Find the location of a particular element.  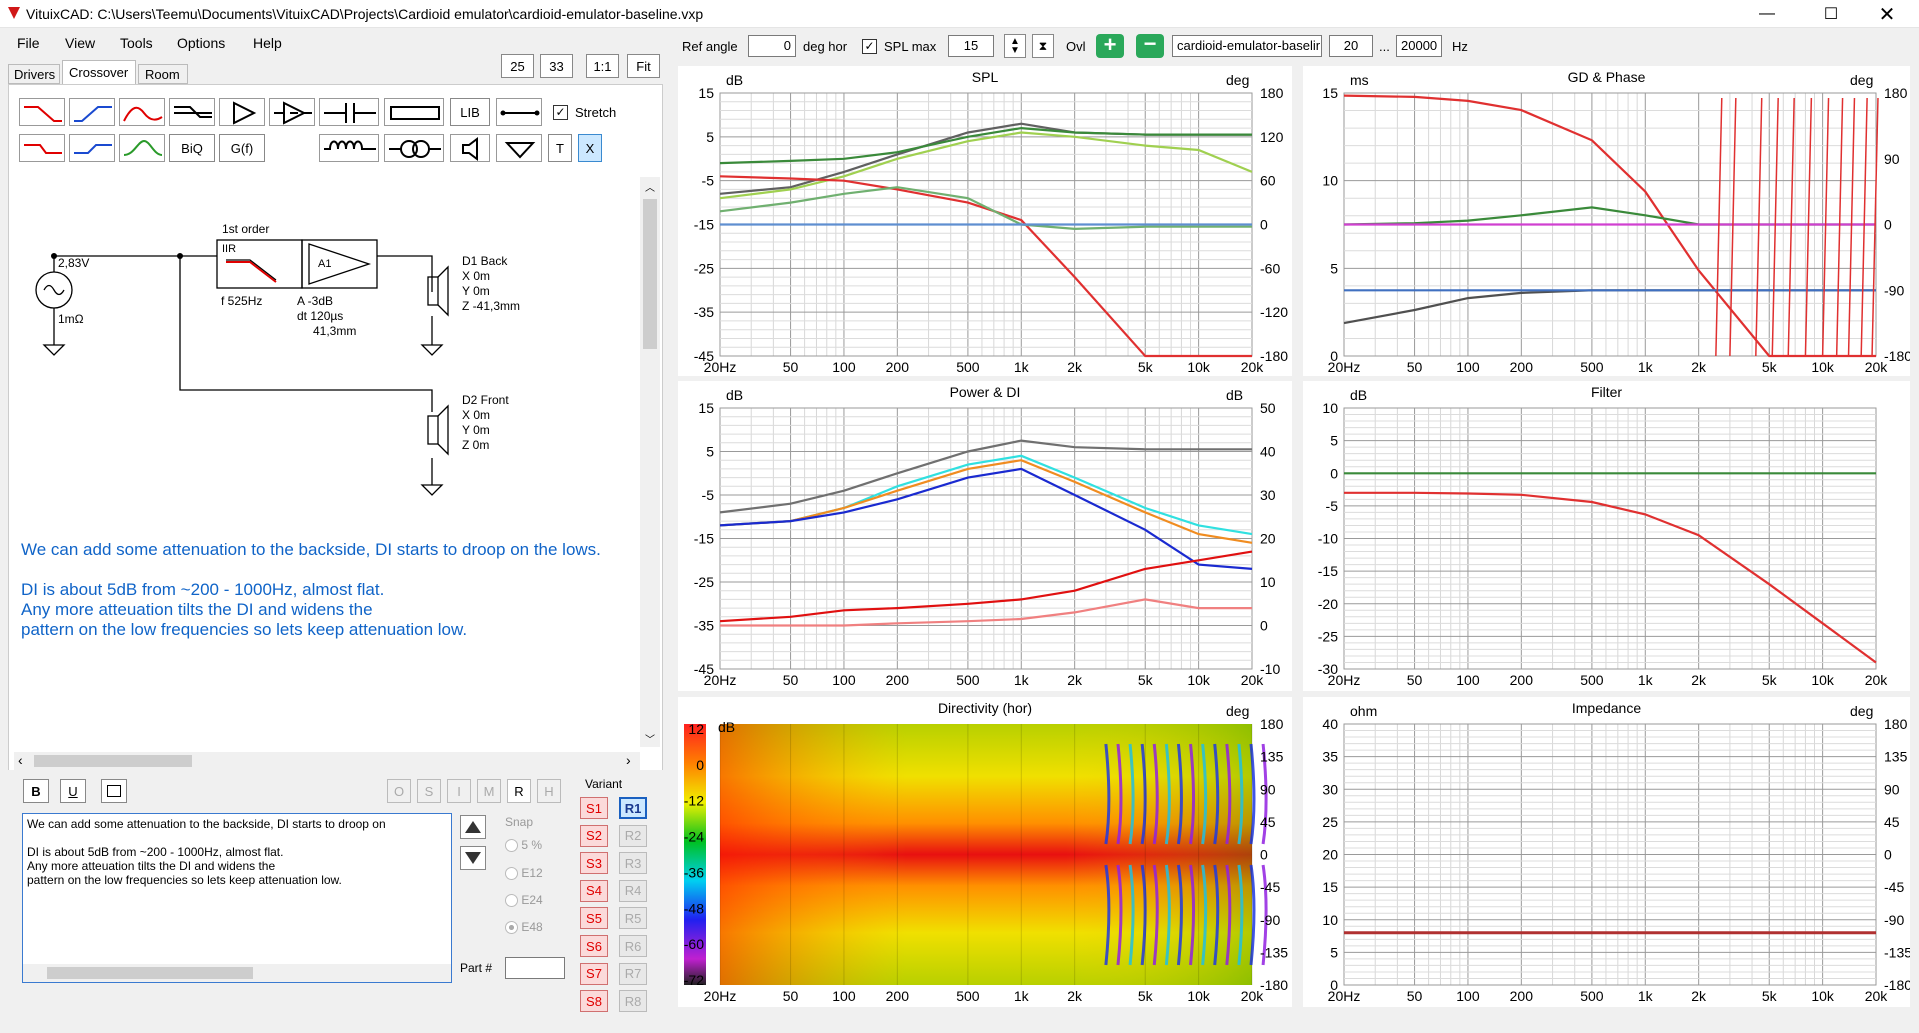

style-r-button: R is located at coordinates (519, 791).